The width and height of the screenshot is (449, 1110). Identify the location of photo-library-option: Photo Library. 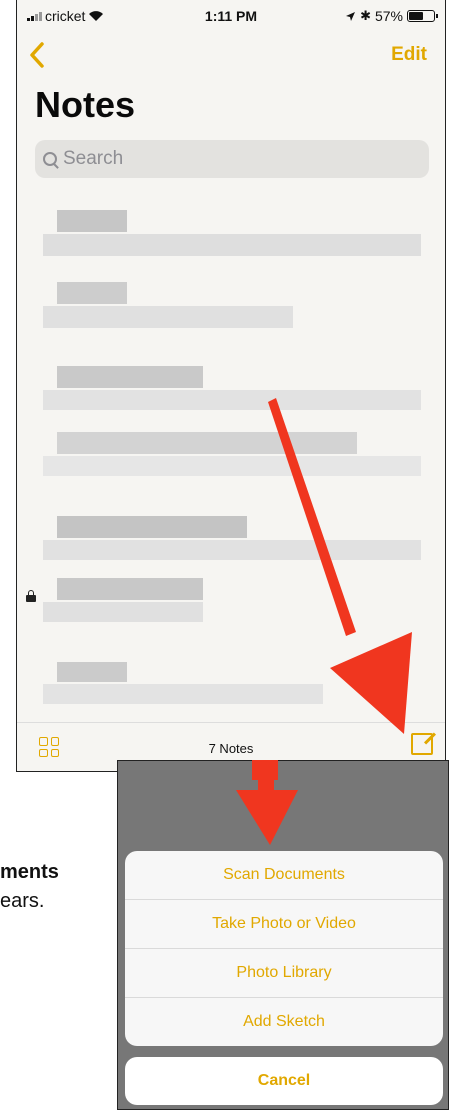
(284, 973).